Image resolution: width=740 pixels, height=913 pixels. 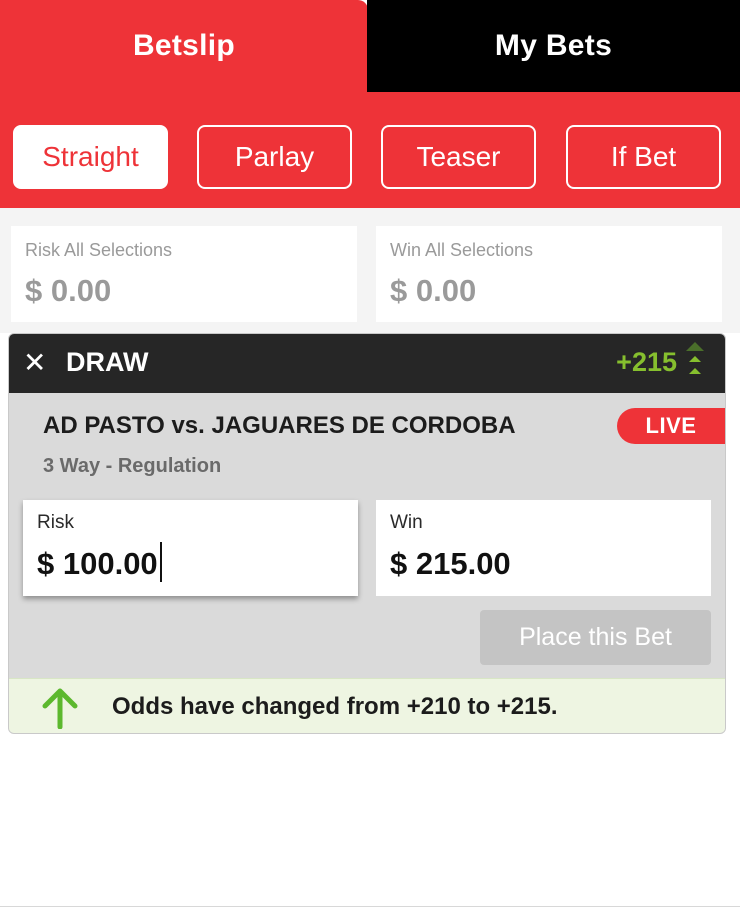 What do you see at coordinates (370, 150) in the screenshot?
I see `bet-type-bar: Straight Parlay Teaser If Bet` at bounding box center [370, 150].